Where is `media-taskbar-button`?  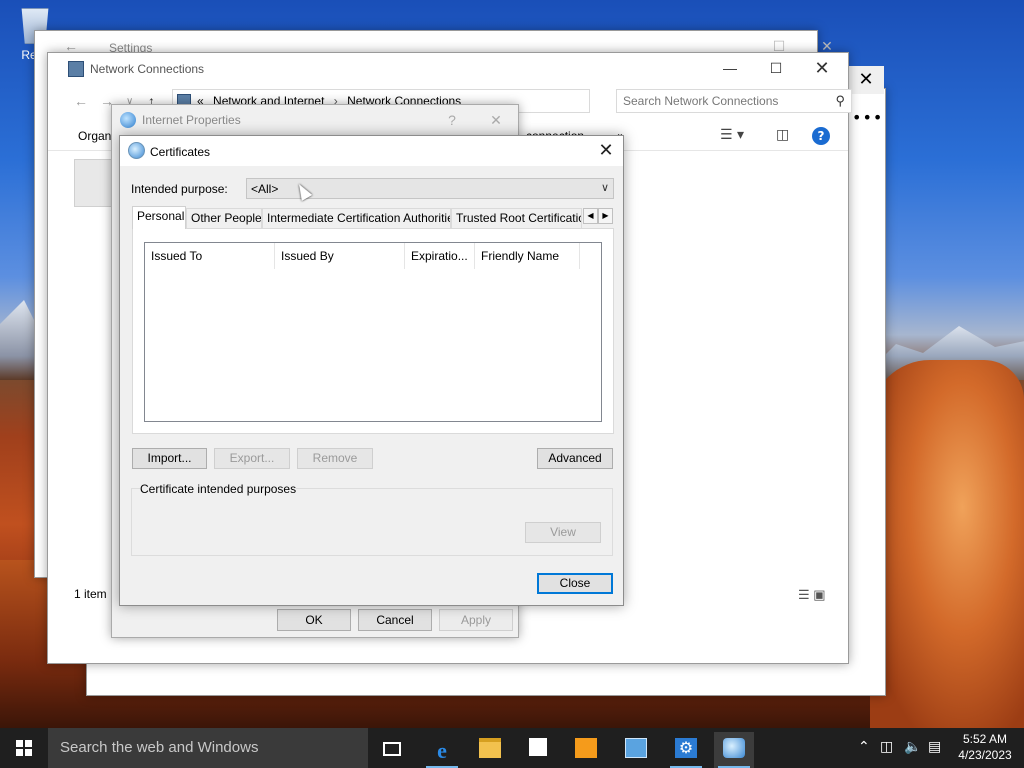 media-taskbar-button is located at coordinates (586, 750).